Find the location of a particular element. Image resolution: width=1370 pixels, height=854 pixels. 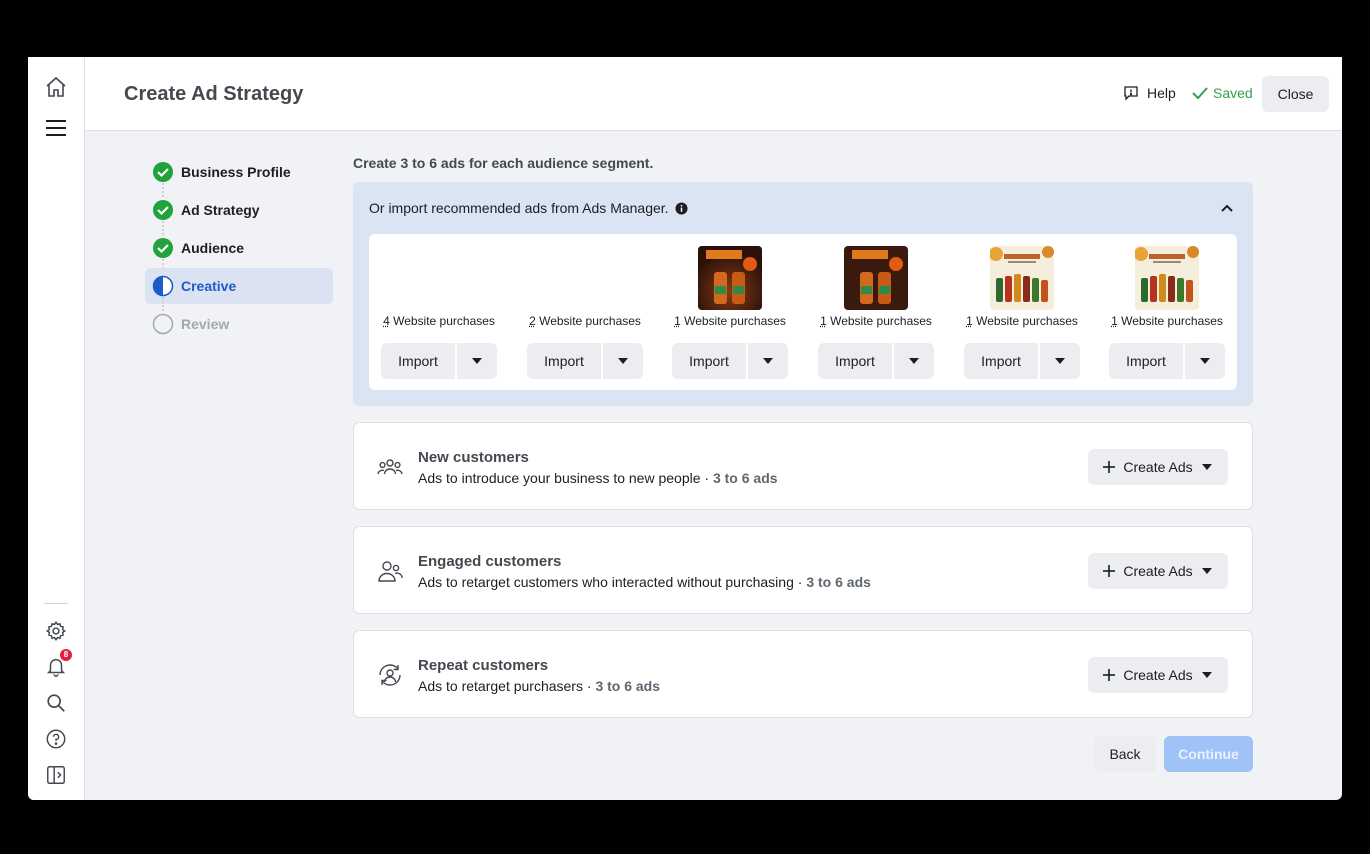

segment-description: Ads to retarget purchasers · 3 to 6 ads is located at coordinates (539, 686).